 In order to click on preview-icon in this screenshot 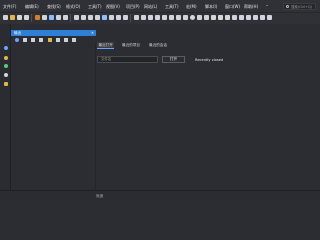, I will do `click(104, 17)`.